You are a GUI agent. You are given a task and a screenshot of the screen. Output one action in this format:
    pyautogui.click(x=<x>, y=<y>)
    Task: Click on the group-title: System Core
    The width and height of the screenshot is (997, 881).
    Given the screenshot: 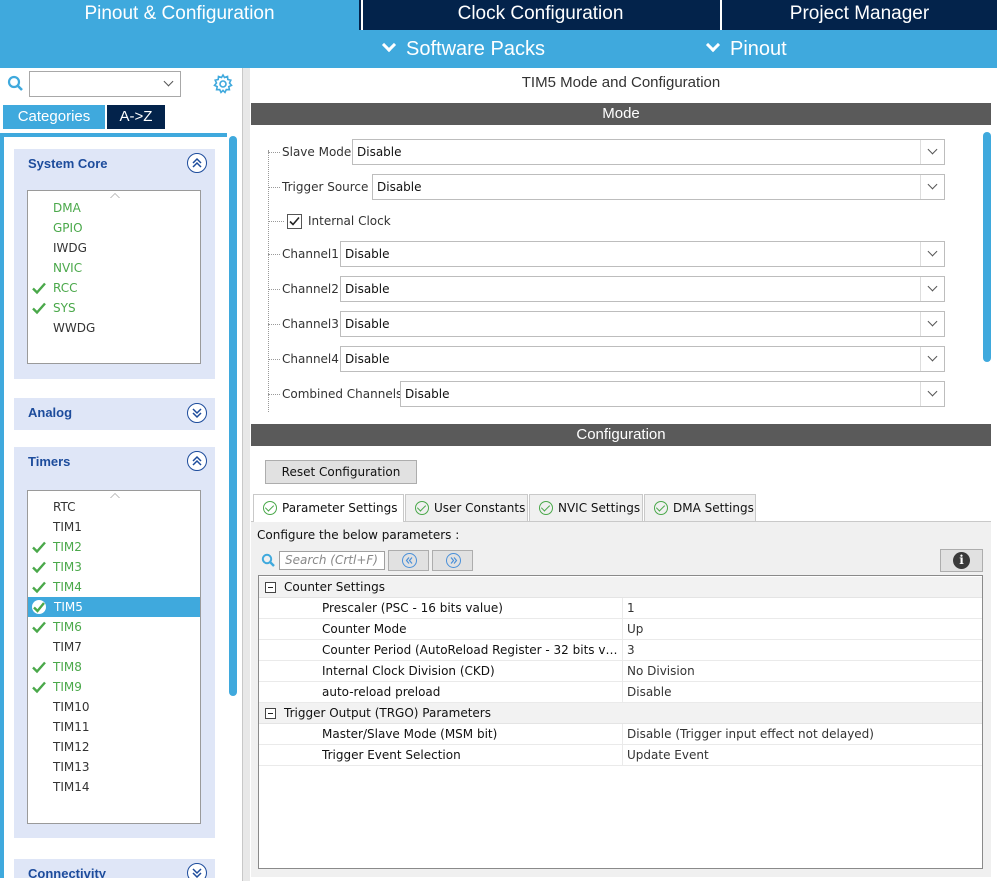 What is the action you would take?
    pyautogui.click(x=114, y=165)
    